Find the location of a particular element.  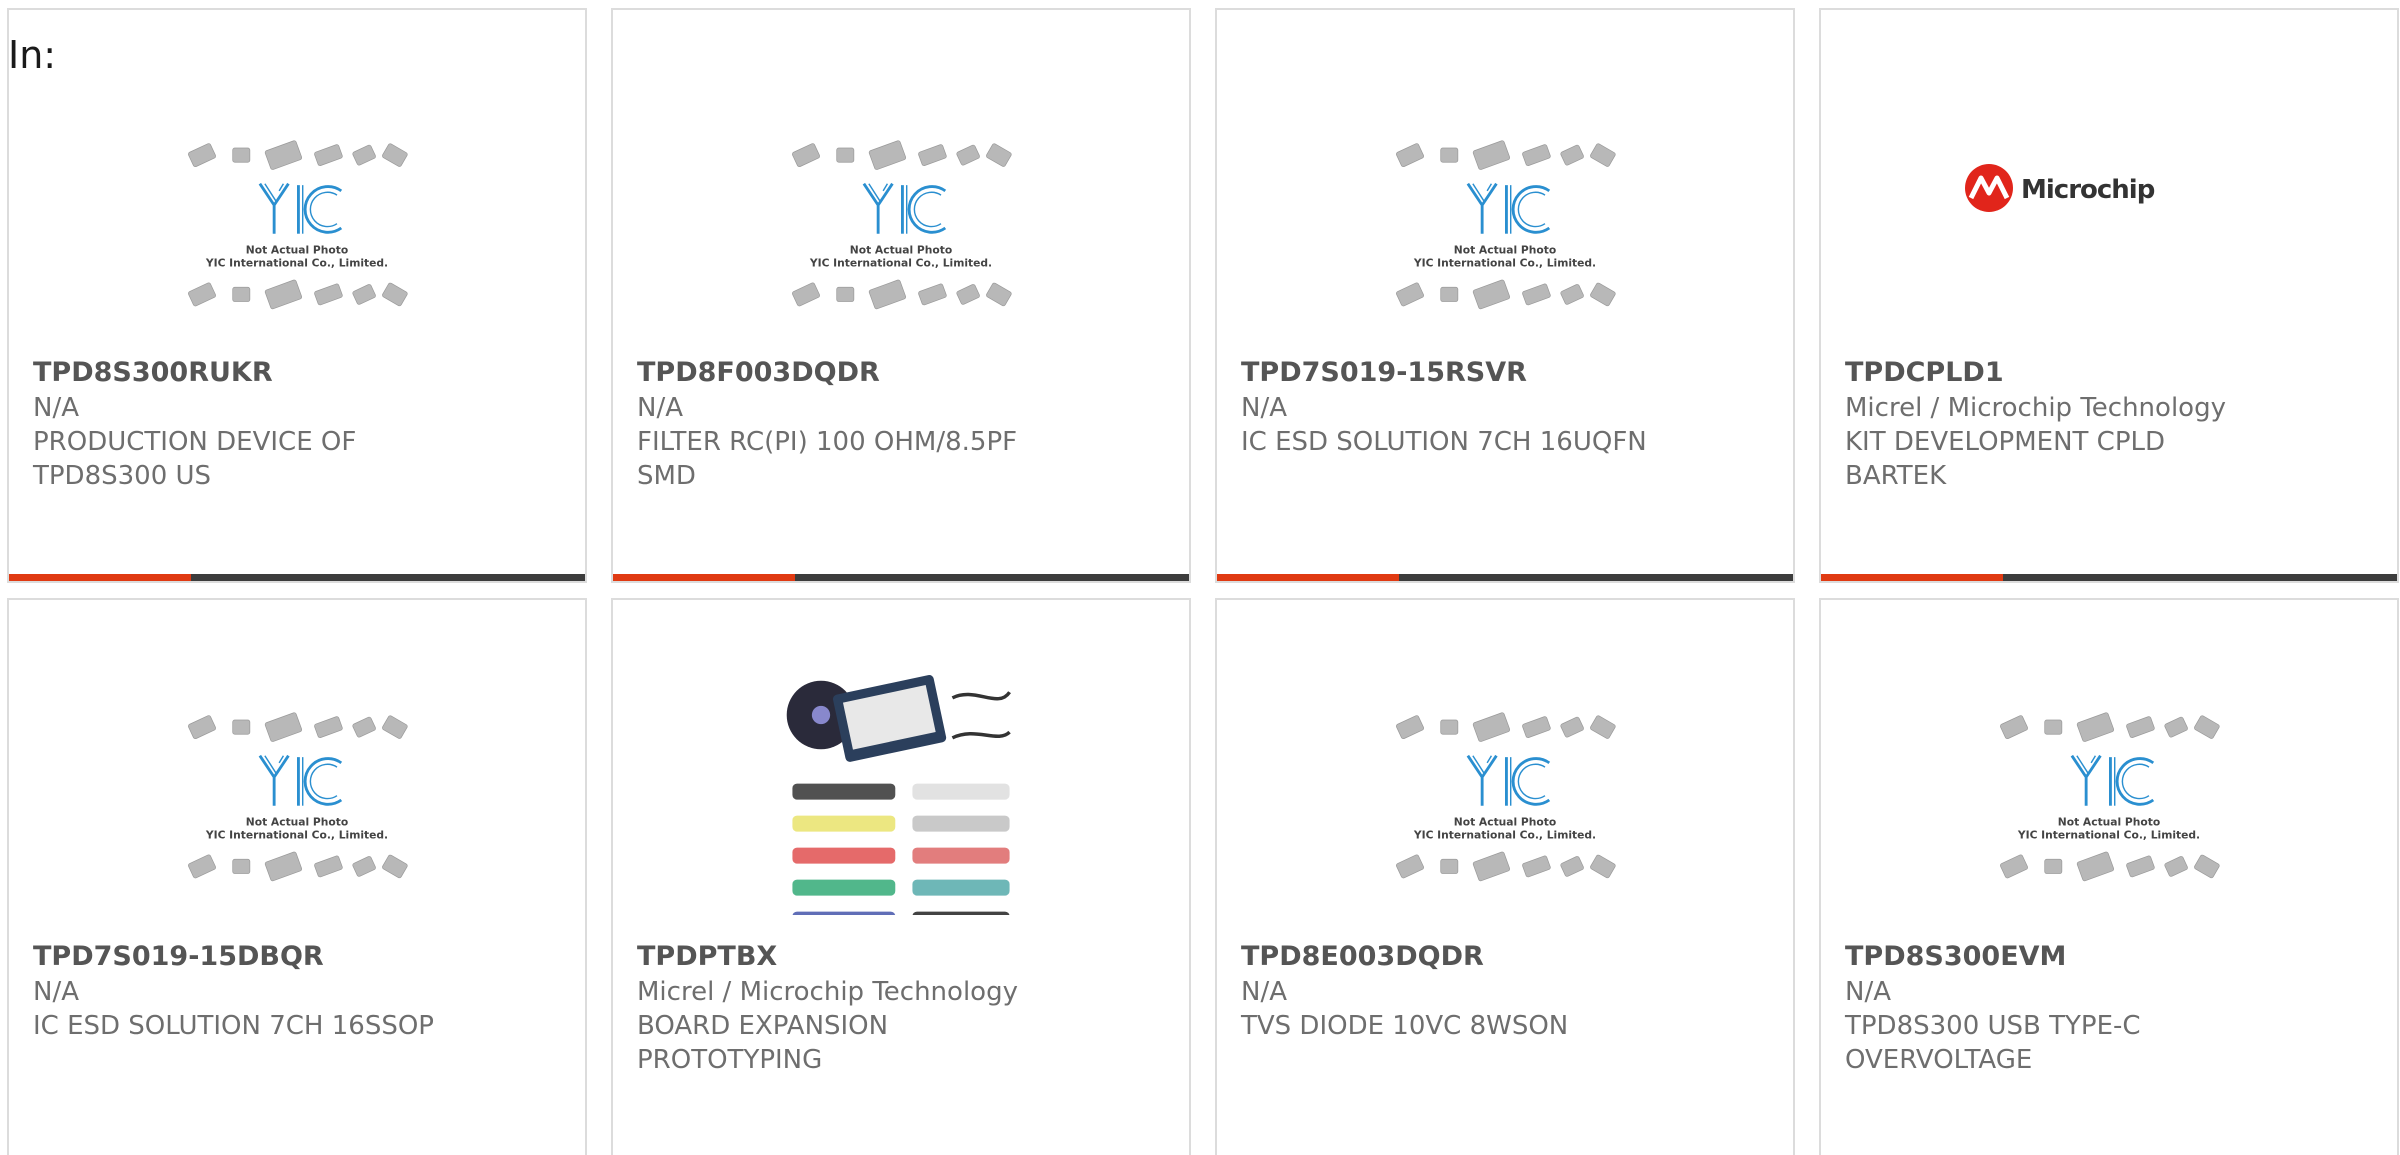

product-part-number: TPD8S300RUKR is located at coordinates (153, 373).